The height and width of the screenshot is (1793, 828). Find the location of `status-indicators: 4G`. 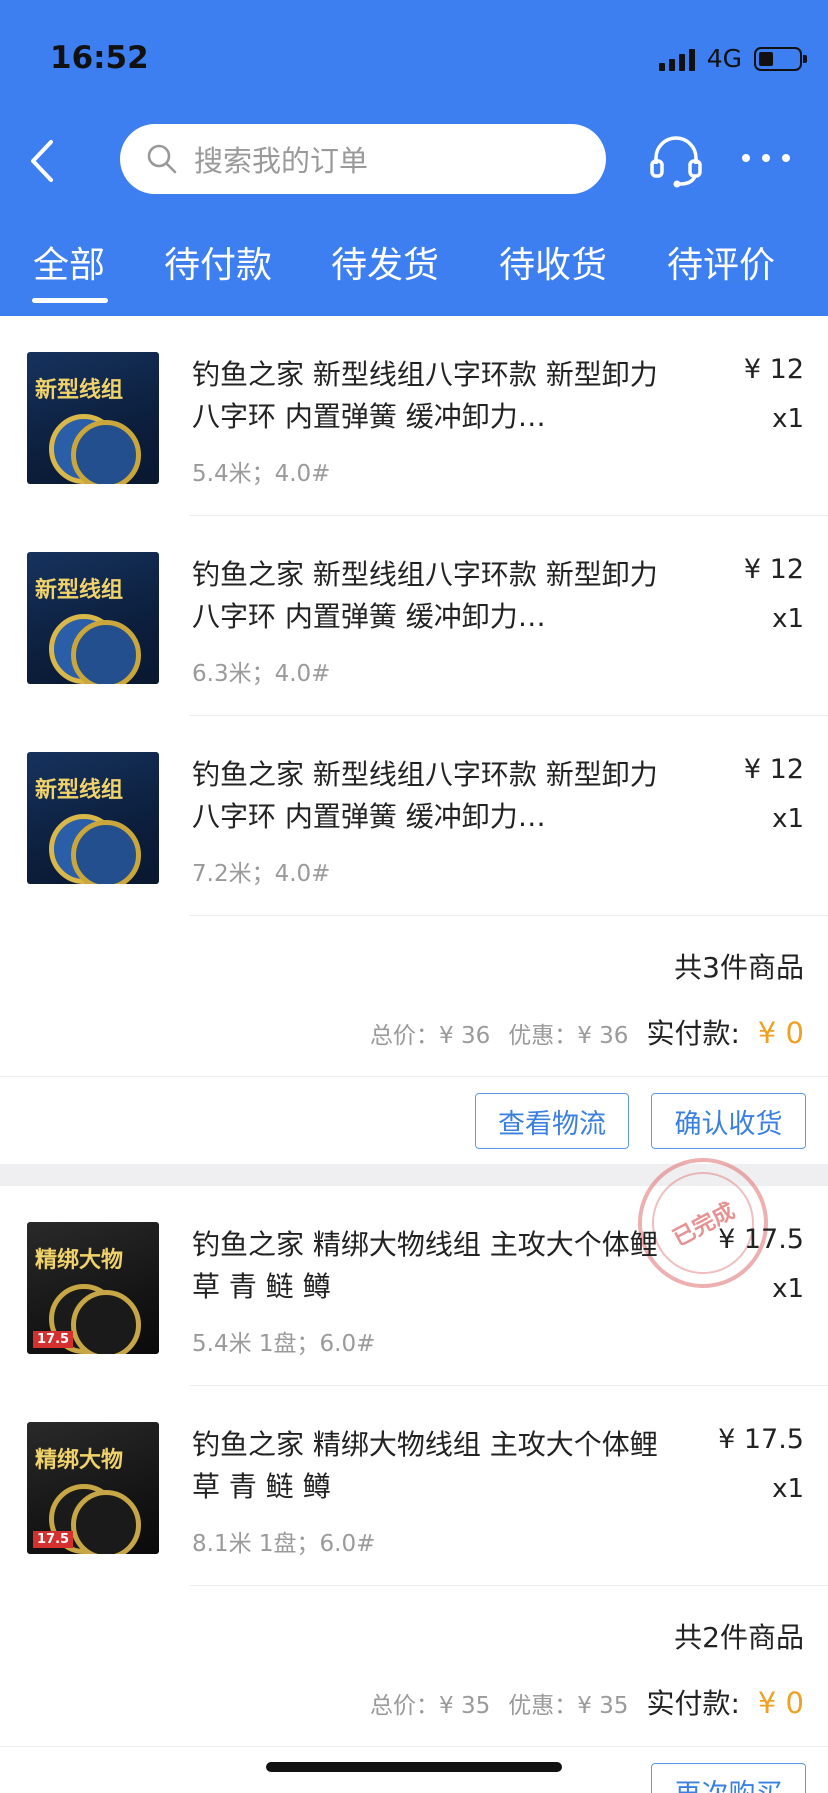

status-indicators: 4G is located at coordinates (732, 58).